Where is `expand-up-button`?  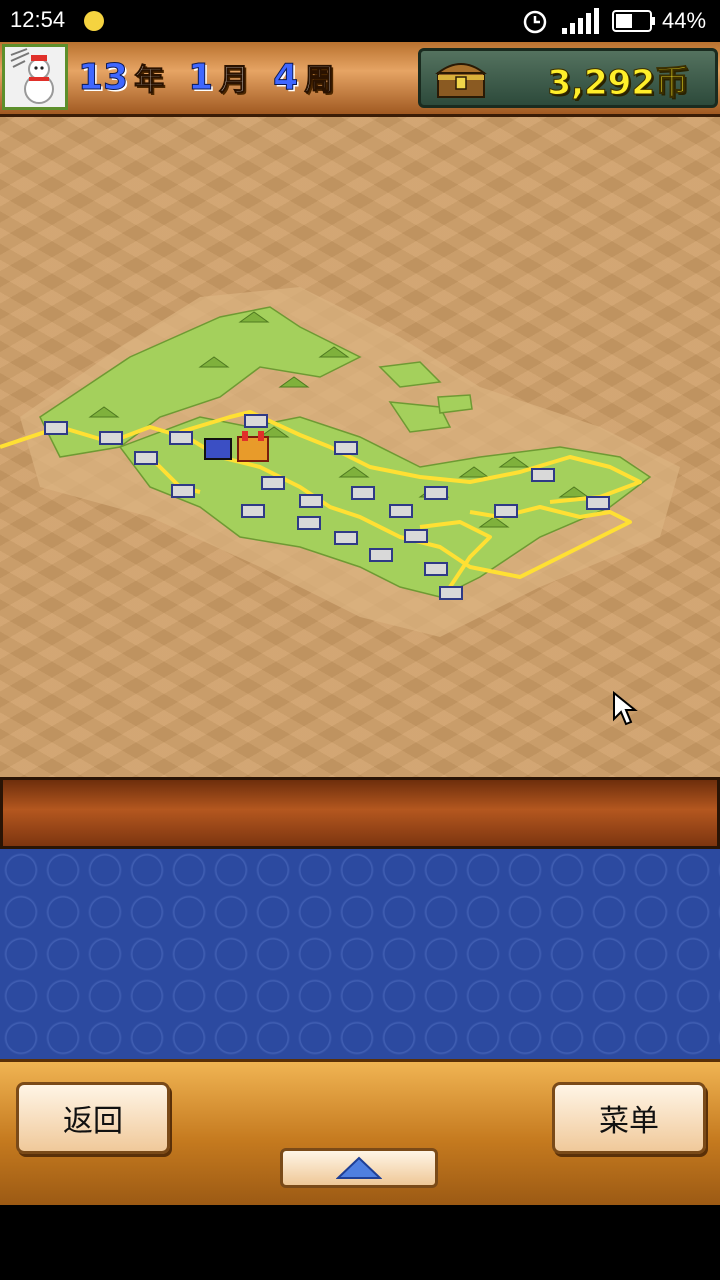
expand-up-button is located at coordinates (359, 1168).